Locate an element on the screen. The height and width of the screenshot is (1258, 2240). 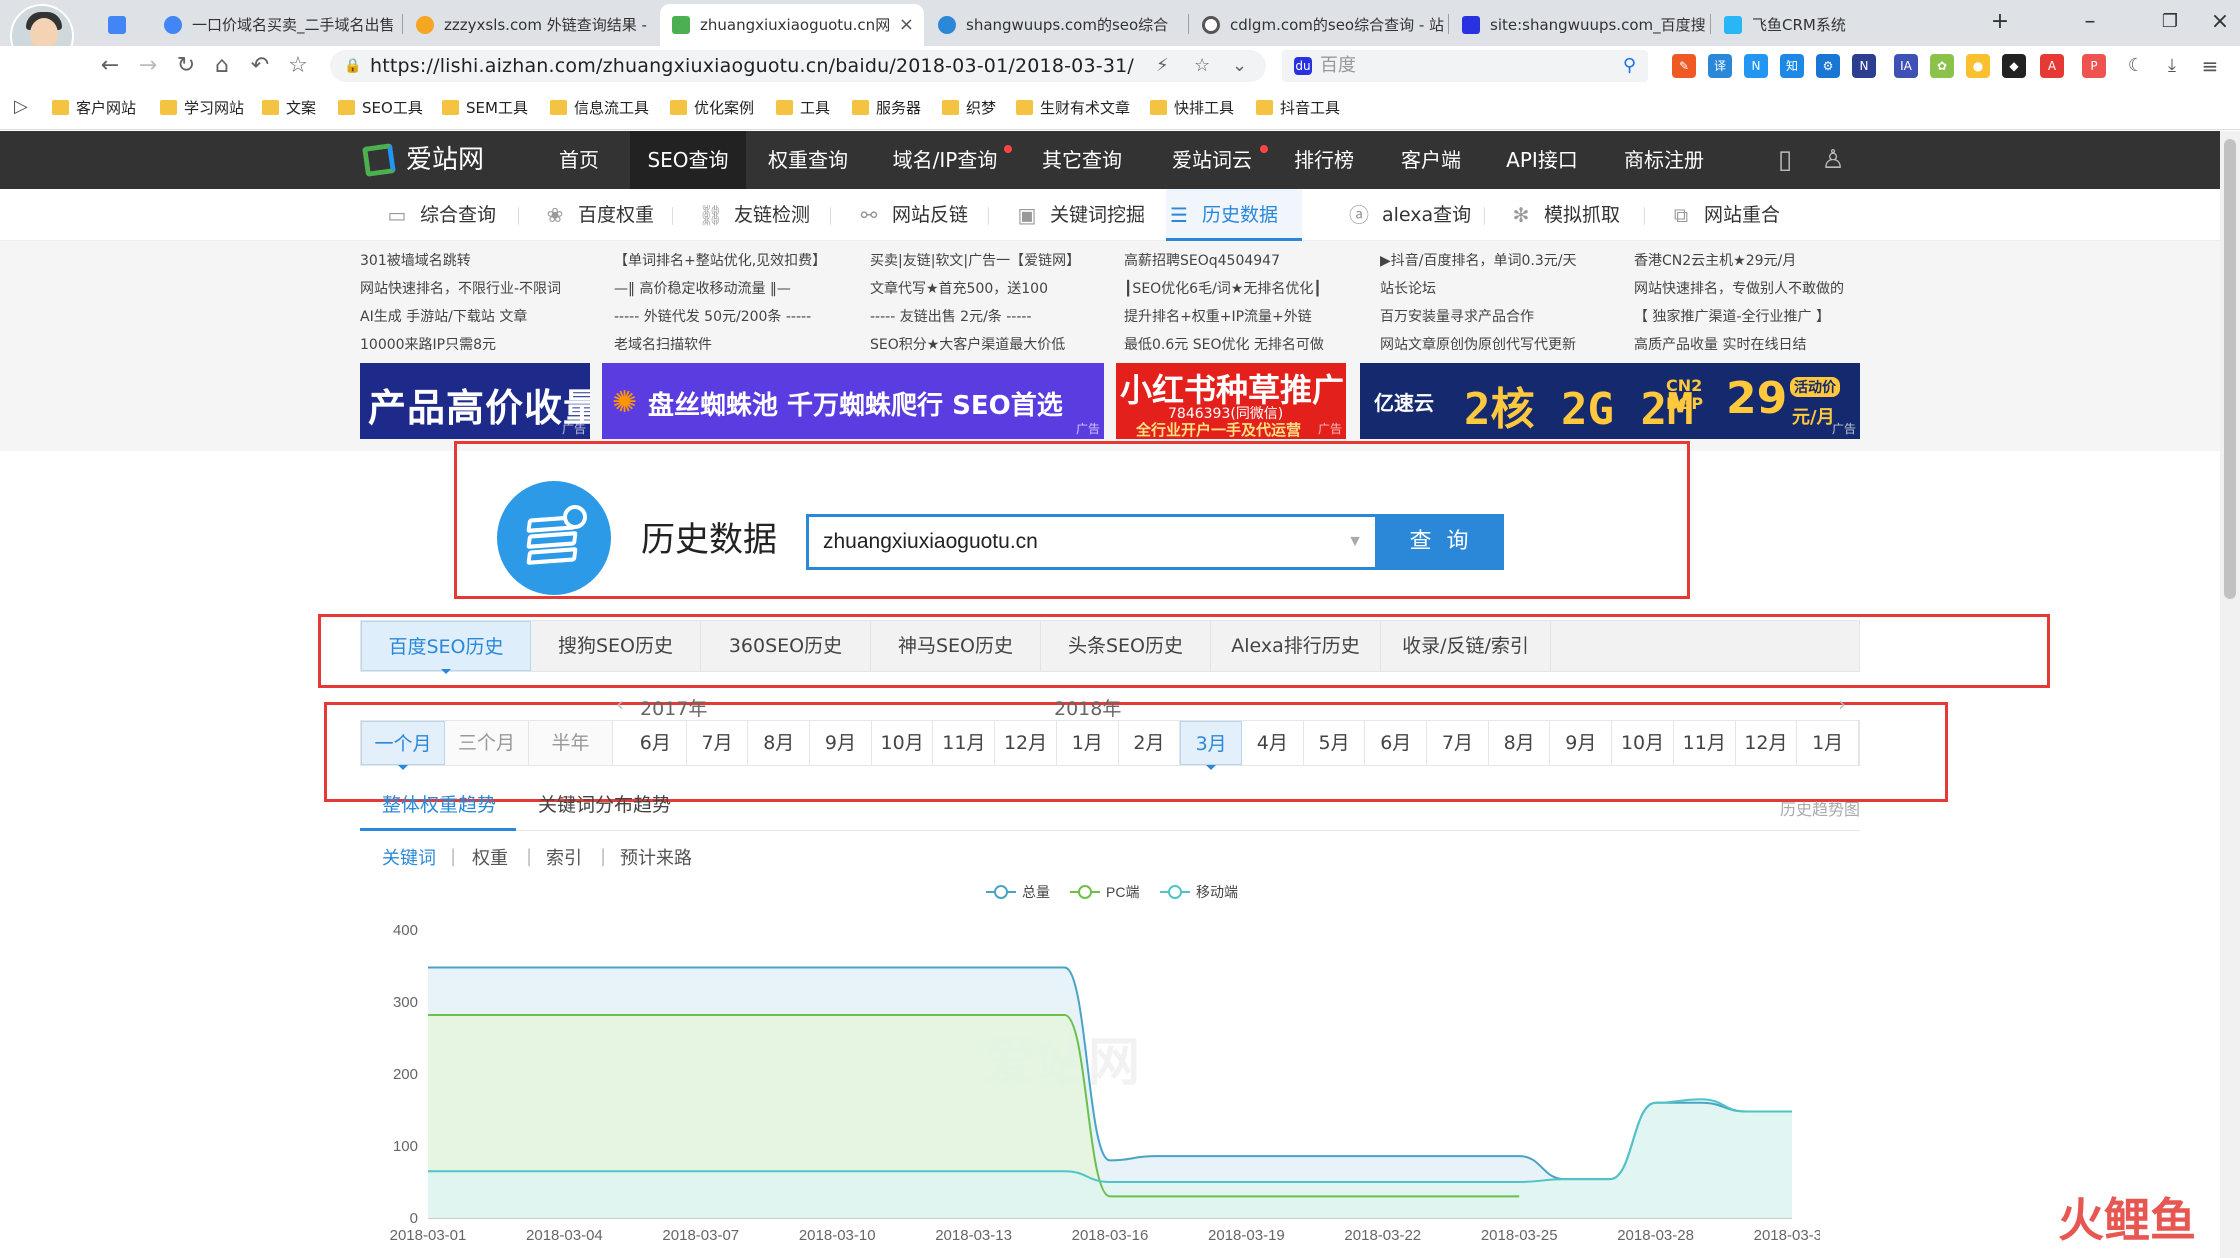
search-box: du 百度 ⚲ is located at coordinates (1465, 66).